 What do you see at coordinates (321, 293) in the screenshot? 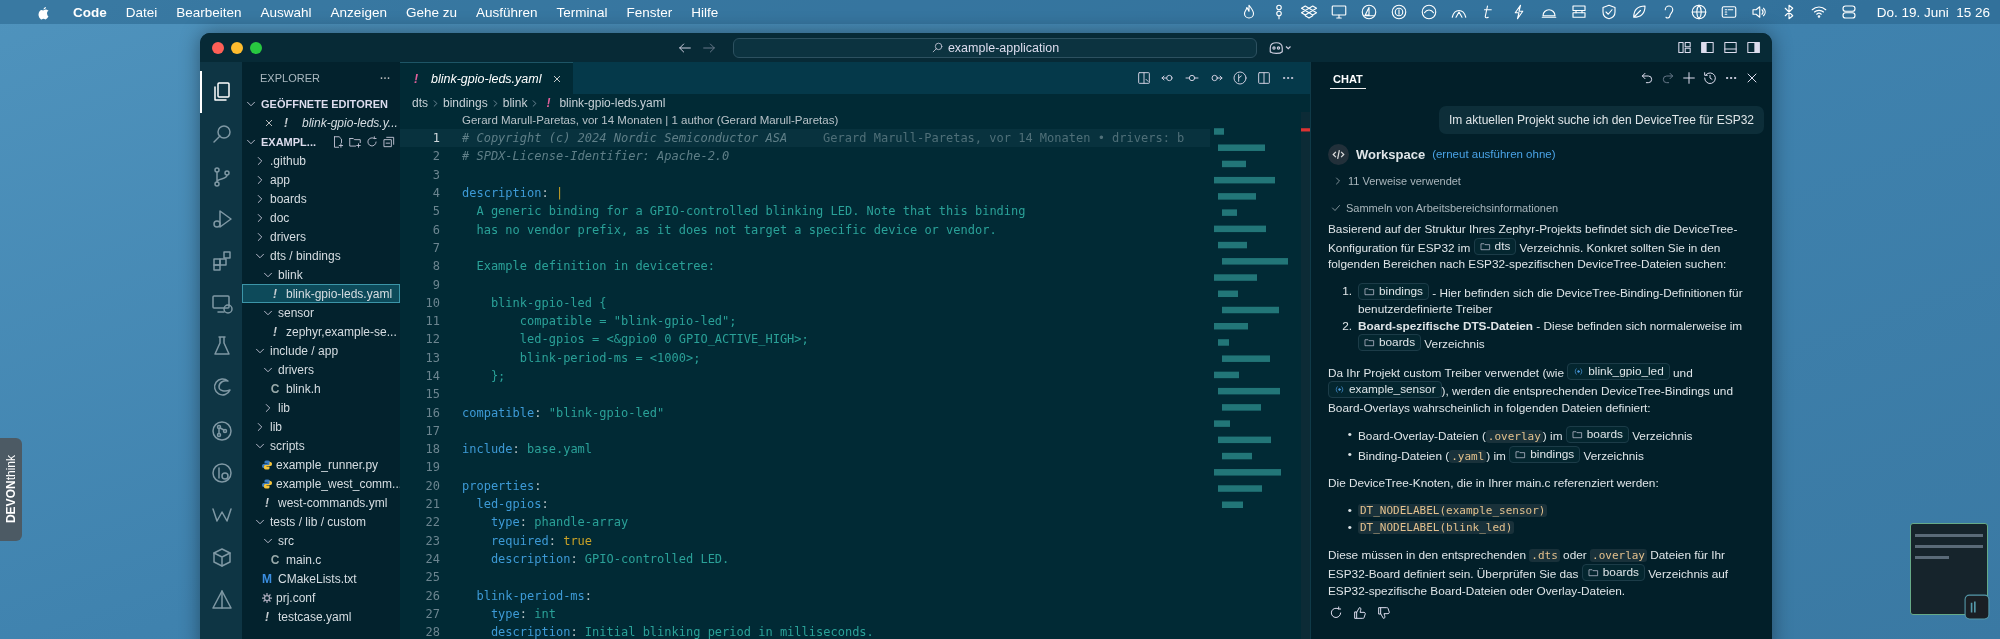
I see `tree-item: ! blink-gpio-leds.yaml` at bounding box center [321, 293].